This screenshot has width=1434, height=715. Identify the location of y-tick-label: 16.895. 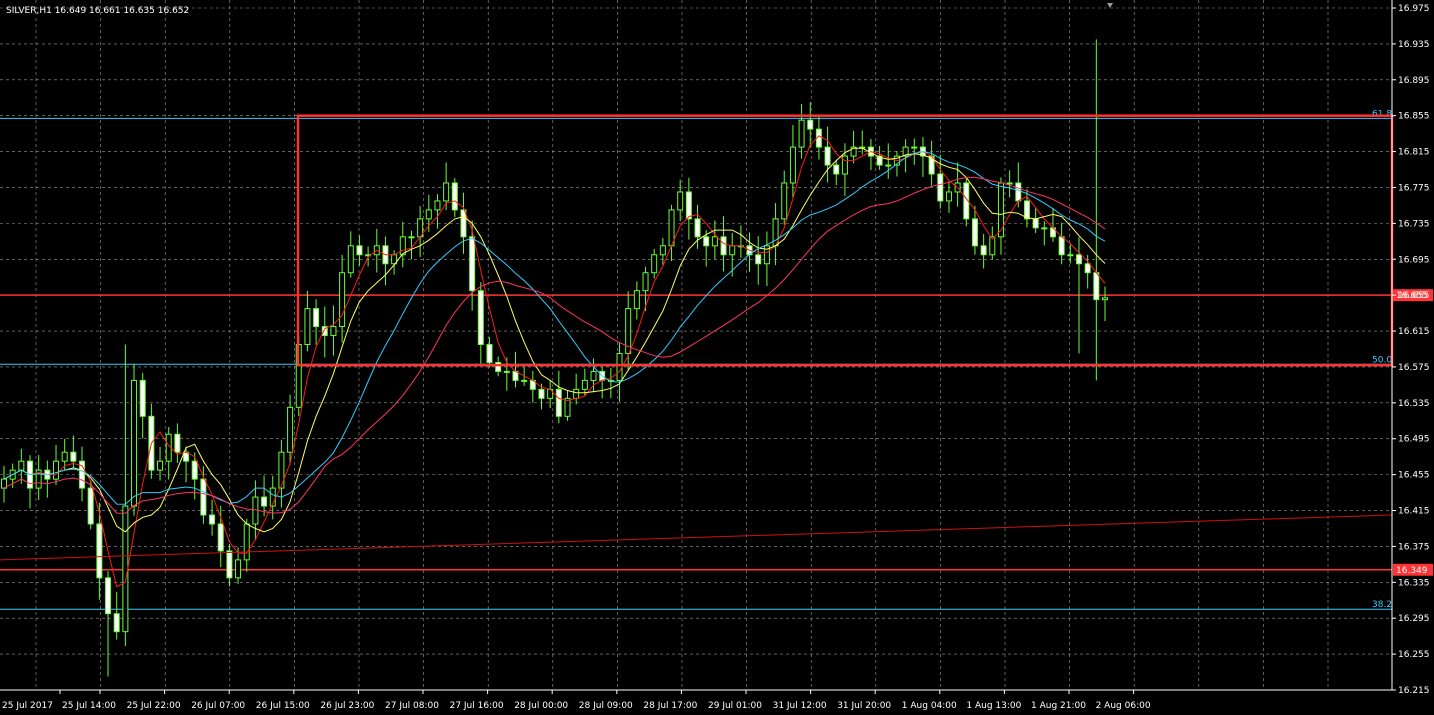
(1414, 81).